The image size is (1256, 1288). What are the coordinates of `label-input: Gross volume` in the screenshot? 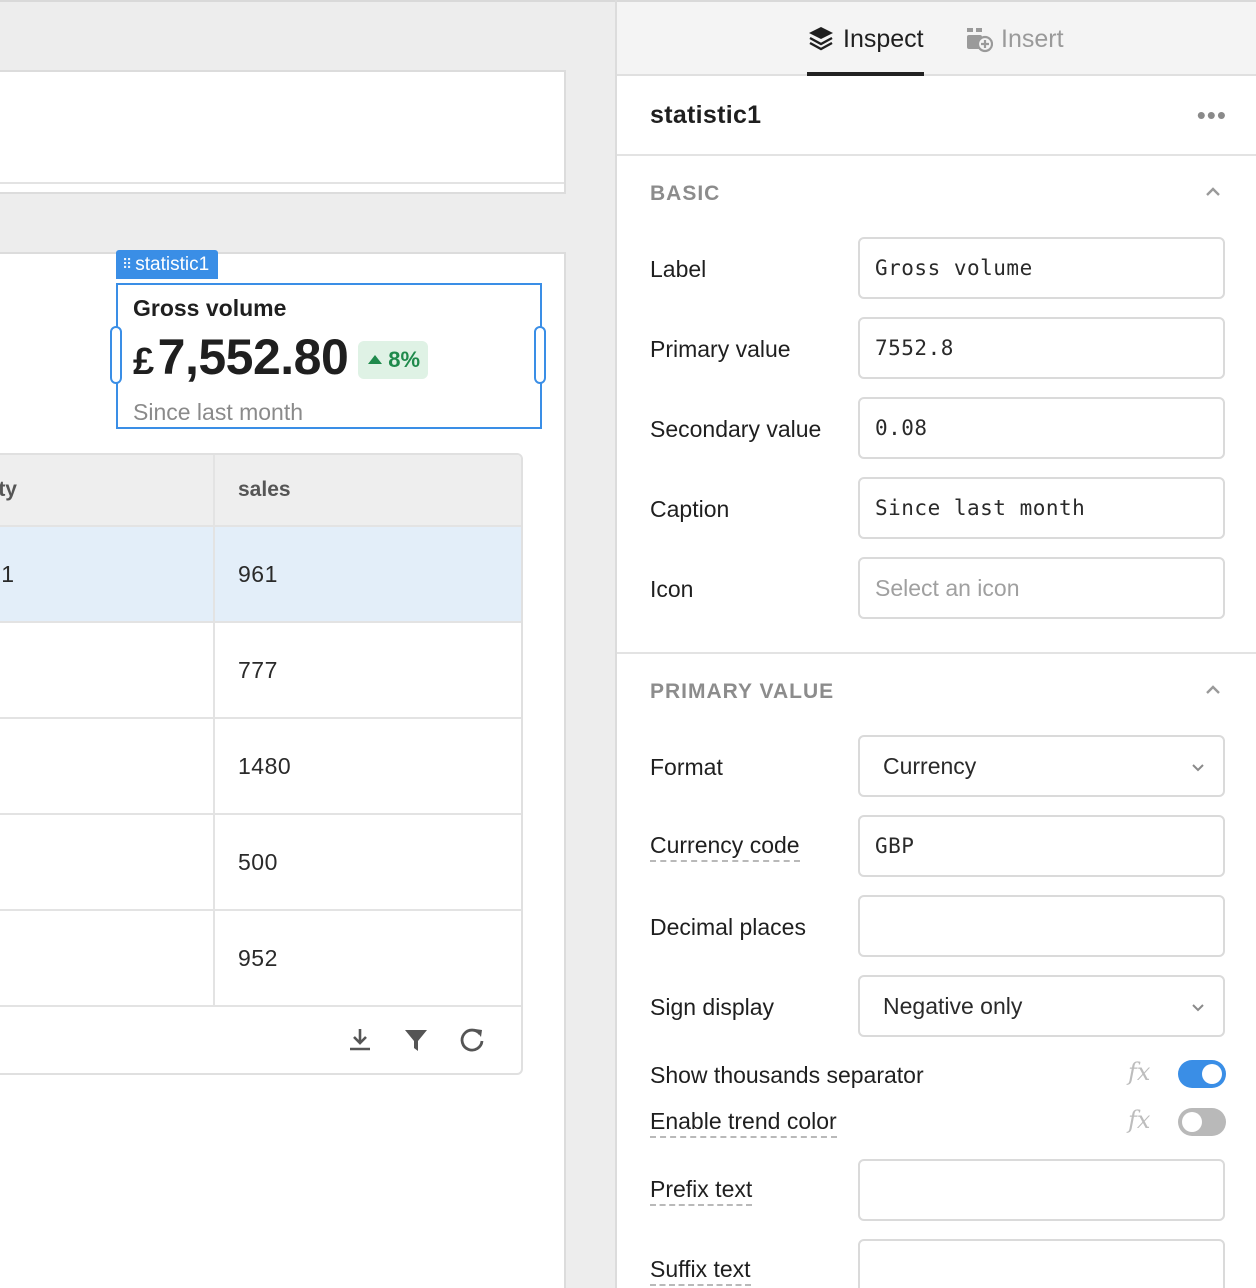 It's located at (1041, 268).